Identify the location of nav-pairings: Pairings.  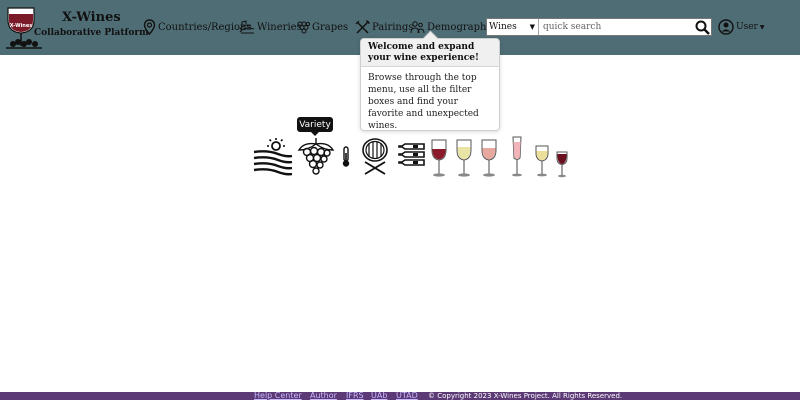
(384, 27).